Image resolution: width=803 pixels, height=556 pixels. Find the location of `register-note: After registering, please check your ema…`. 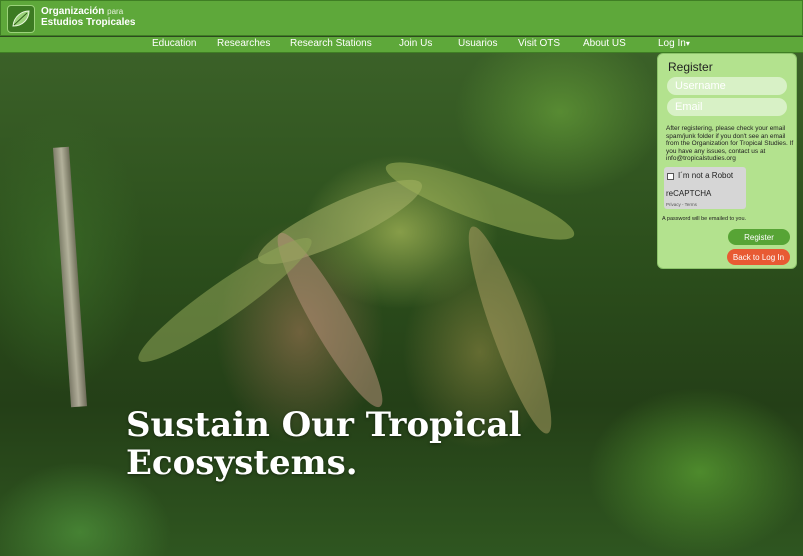

register-note: After registering, please check your ema… is located at coordinates (730, 143).